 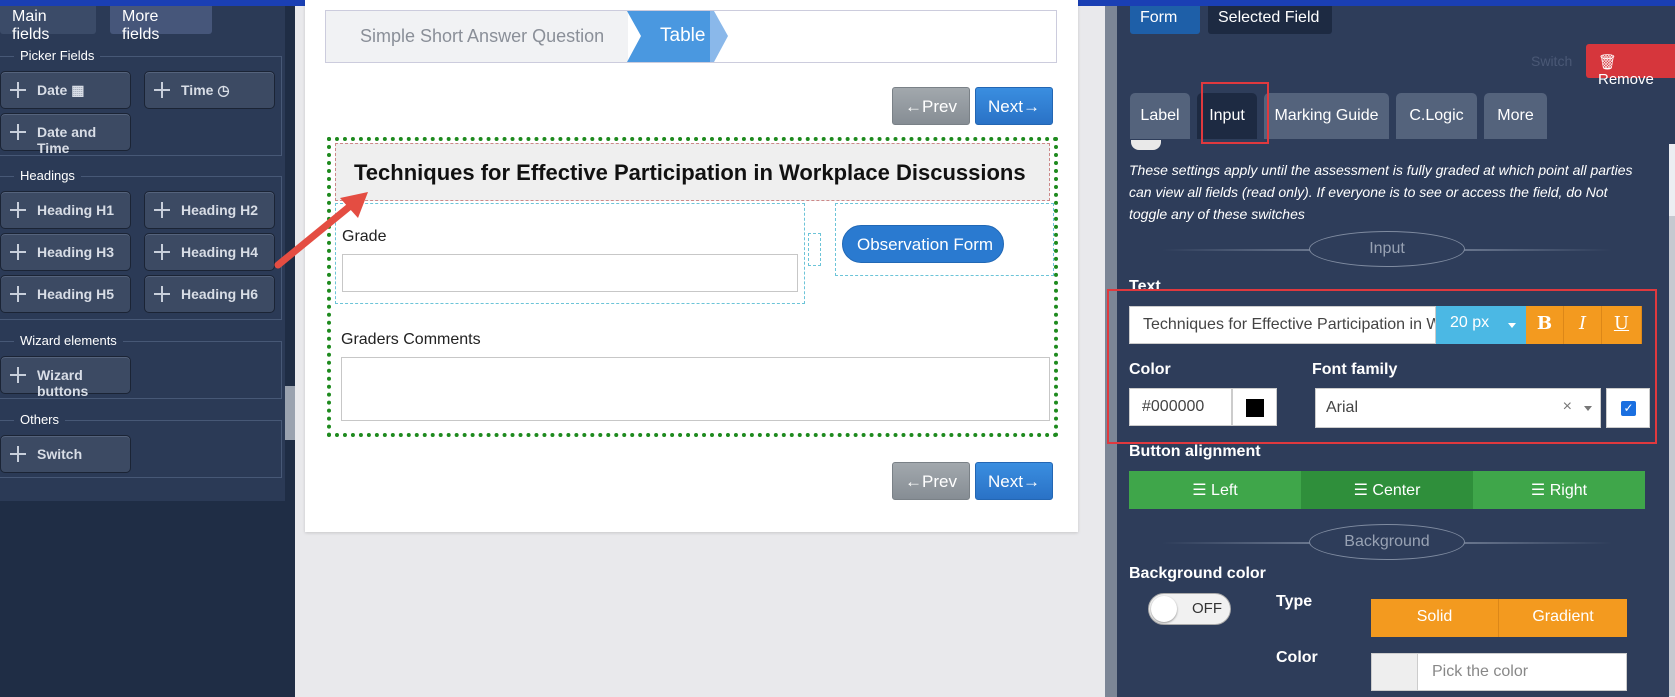 I want to click on field-heading-h5-label: Heading H5, so click(x=76, y=294).